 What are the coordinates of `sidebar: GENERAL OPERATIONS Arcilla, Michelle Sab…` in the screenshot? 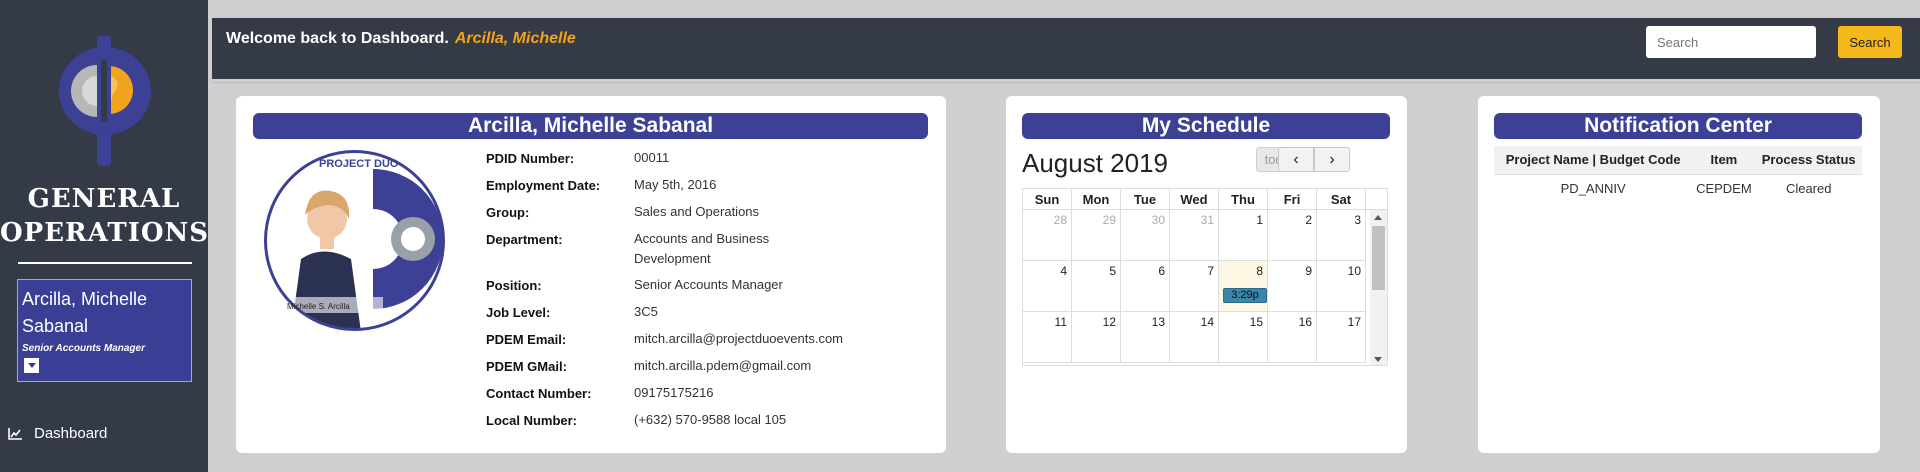 It's located at (104, 236).